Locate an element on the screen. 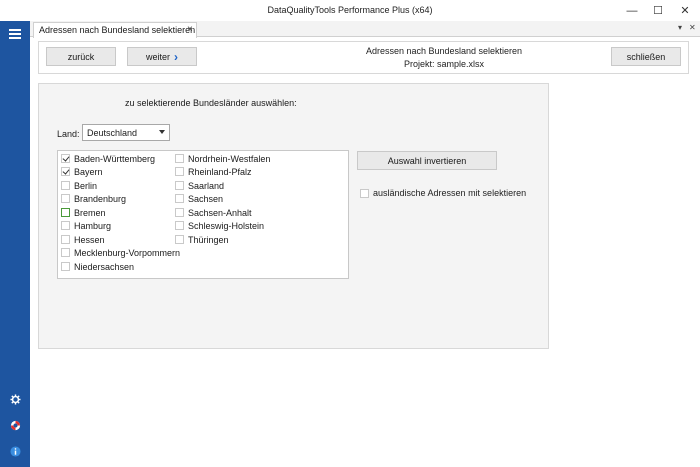 This screenshot has height=467, width=700. state-item-nordrhein-westfalen: Nordrhein-Westfalen is located at coordinates (222, 158).